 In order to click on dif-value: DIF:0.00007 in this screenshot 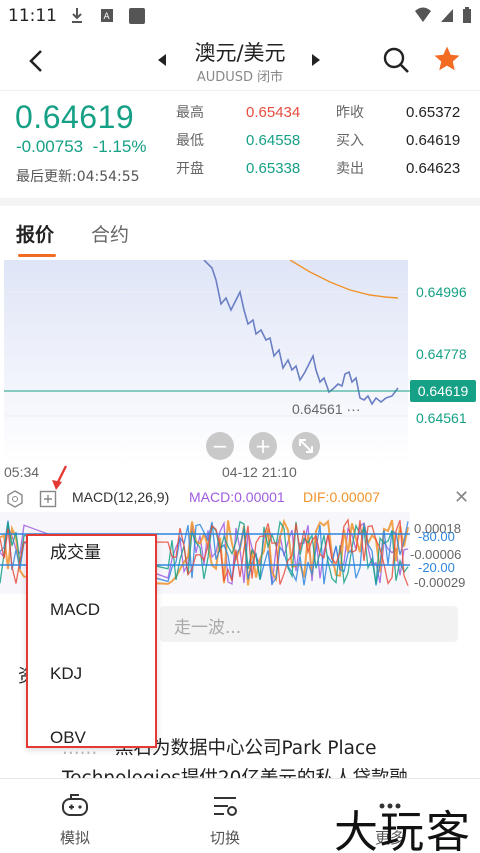, I will do `click(342, 497)`.